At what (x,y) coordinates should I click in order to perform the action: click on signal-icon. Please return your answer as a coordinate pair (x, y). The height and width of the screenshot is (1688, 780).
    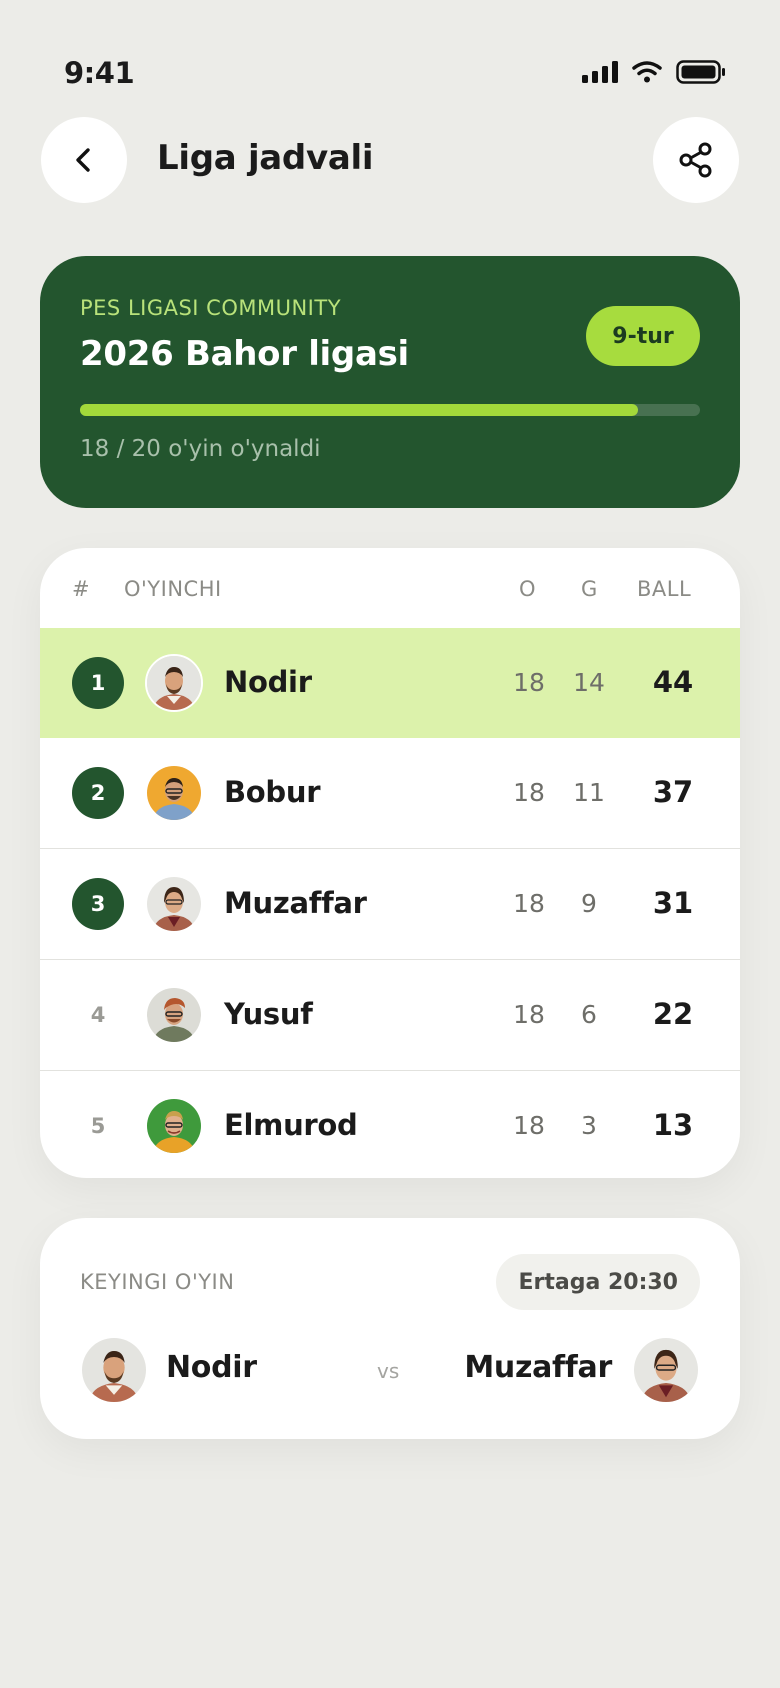
    Looking at the image, I should click on (600, 72).